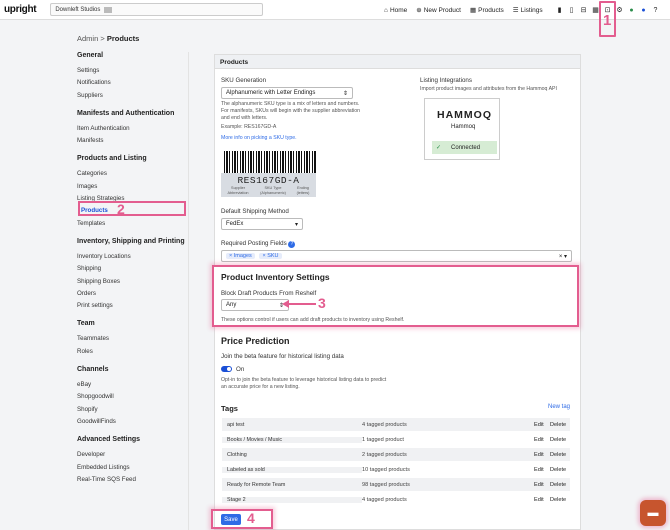  Describe the element at coordinates (528, 10) in the screenshot. I see `nav-listings: ☰ Listings` at that location.